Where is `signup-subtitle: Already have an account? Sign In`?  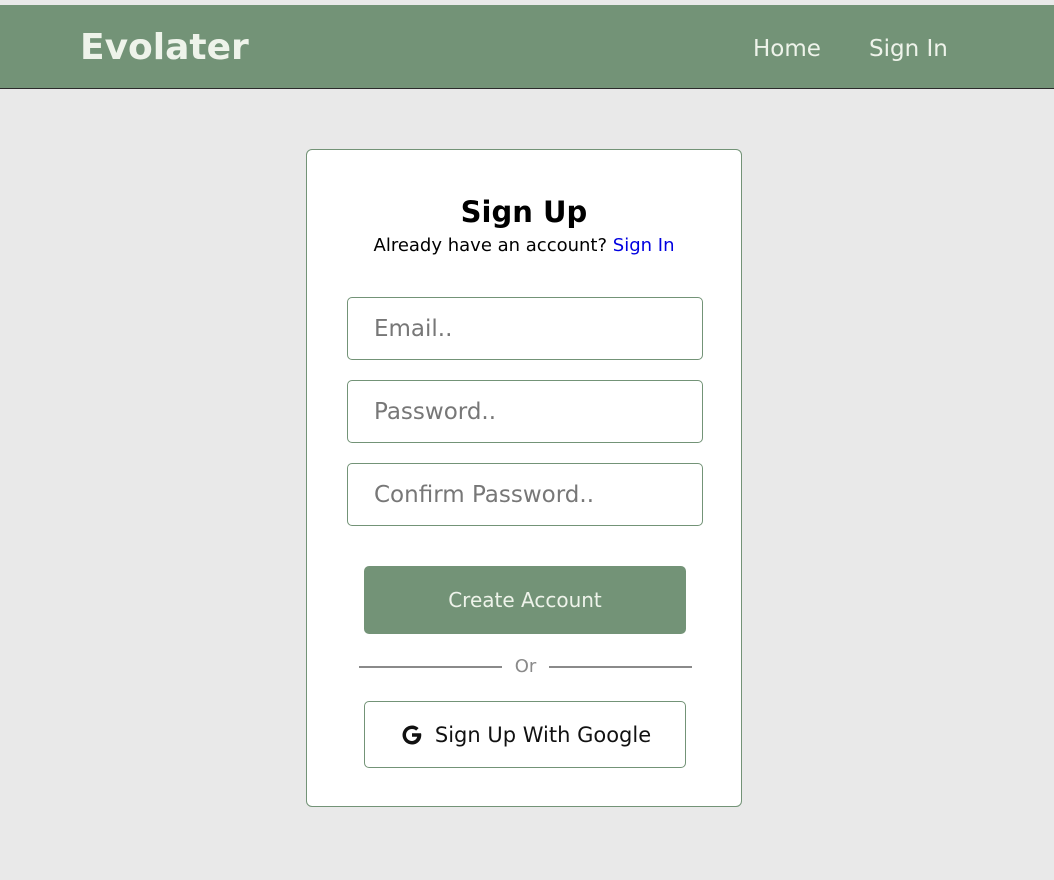
signup-subtitle: Already have an account? Sign In is located at coordinates (524, 246).